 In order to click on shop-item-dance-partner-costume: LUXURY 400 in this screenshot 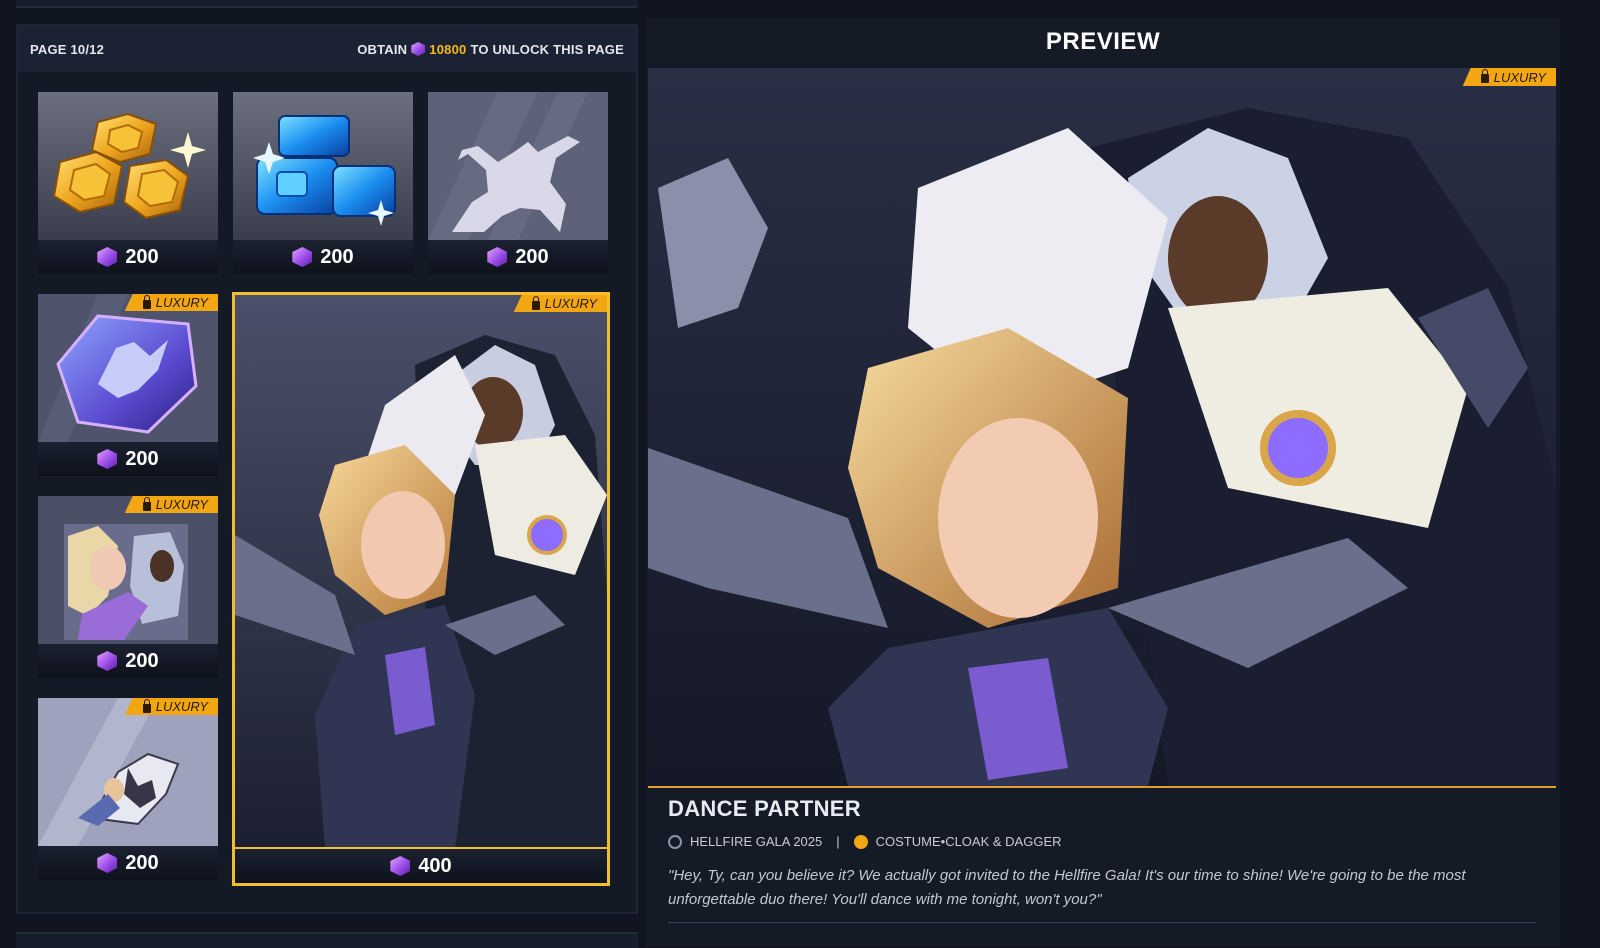, I will do `click(421, 589)`.